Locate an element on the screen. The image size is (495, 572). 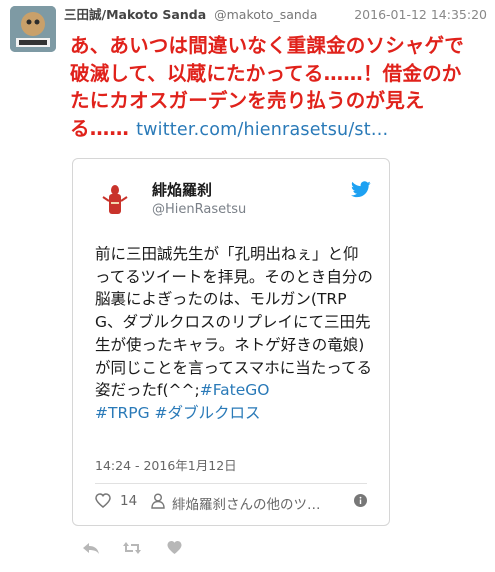
info-icon is located at coordinates (360, 500).